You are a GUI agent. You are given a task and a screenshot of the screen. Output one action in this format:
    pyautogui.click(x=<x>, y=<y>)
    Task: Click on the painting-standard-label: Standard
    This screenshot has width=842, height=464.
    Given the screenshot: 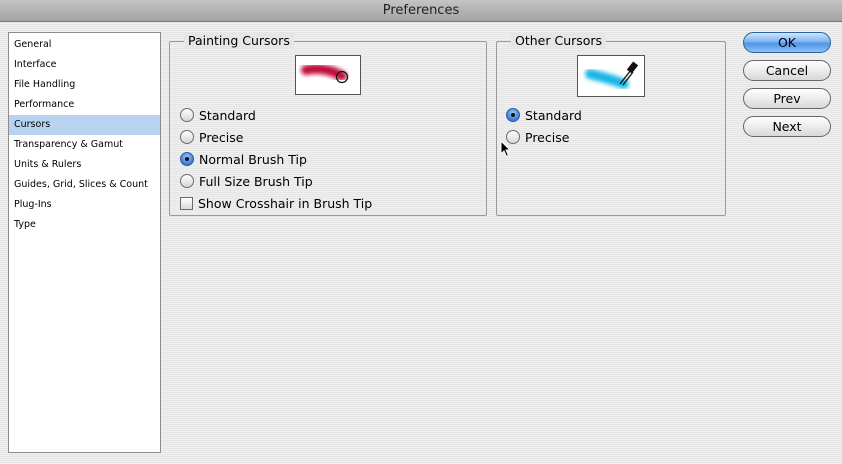 What is the action you would take?
    pyautogui.click(x=227, y=115)
    